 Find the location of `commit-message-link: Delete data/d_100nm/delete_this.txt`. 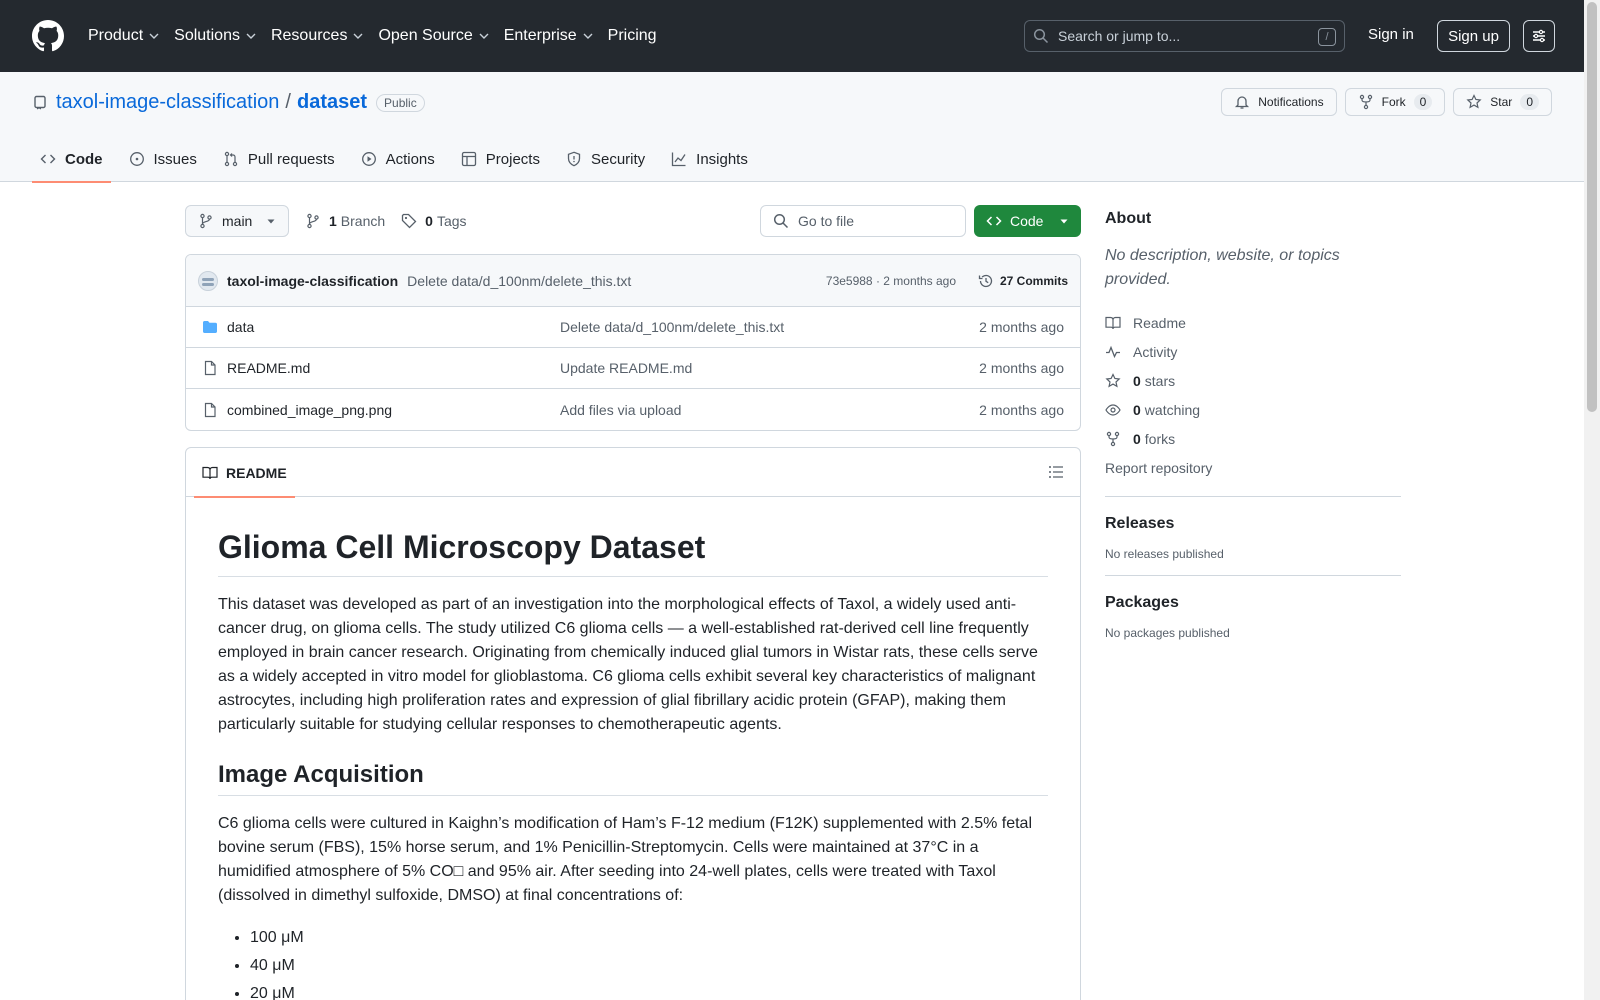

commit-message-link: Delete data/d_100nm/delete_this.txt is located at coordinates (519, 281).